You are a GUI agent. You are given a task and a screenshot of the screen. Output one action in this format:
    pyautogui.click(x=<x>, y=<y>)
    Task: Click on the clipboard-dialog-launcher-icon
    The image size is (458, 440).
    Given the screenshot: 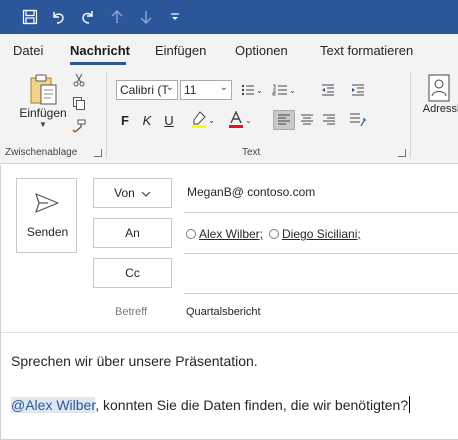 What is the action you would take?
    pyautogui.click(x=98, y=153)
    